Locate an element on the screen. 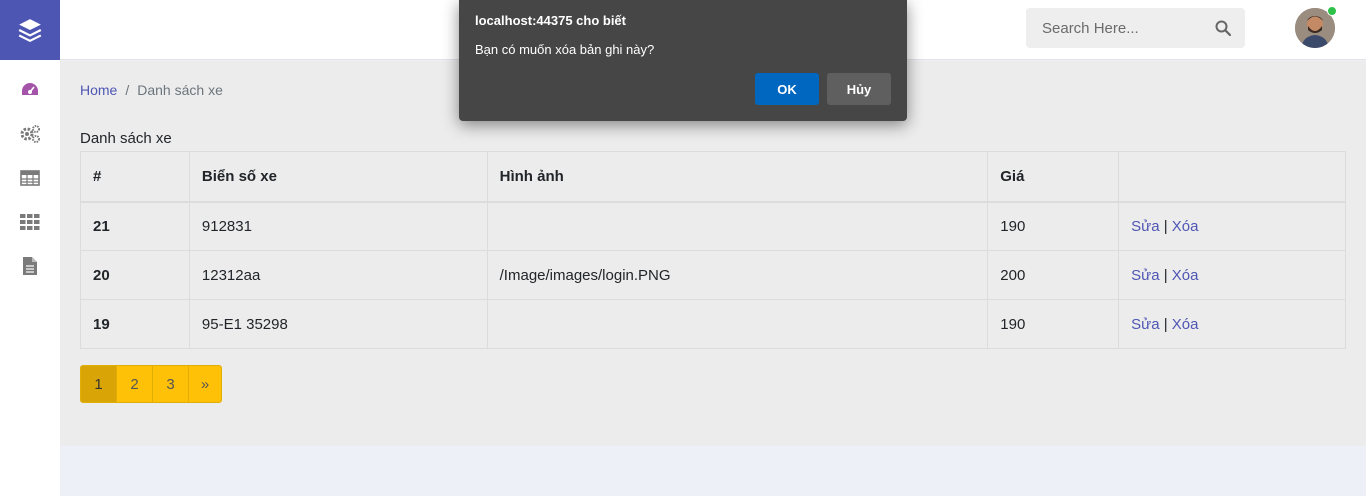 Image resolution: width=1366 pixels, height=496 pixels. online-status-dot is located at coordinates (1332, 11).